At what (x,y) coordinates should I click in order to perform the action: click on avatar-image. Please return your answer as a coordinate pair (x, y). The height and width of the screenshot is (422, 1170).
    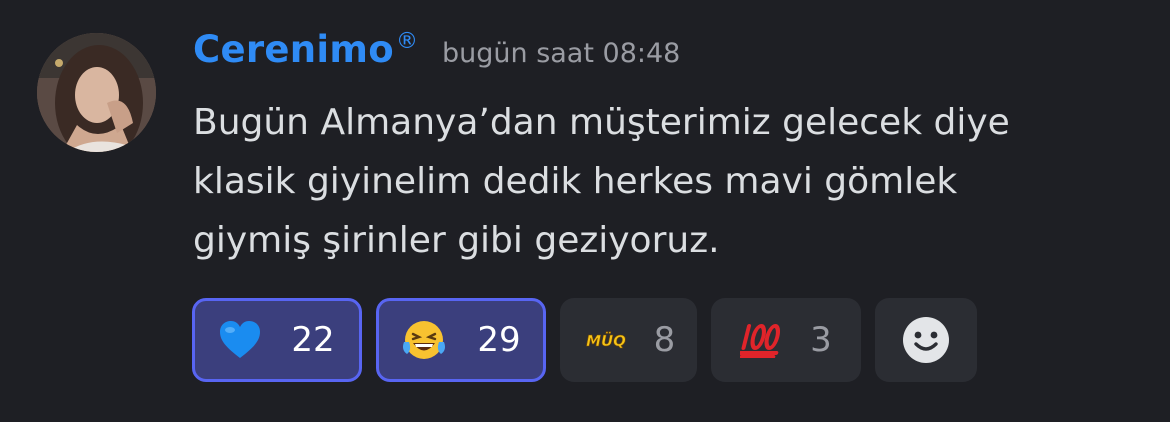
    Looking at the image, I should click on (96, 92).